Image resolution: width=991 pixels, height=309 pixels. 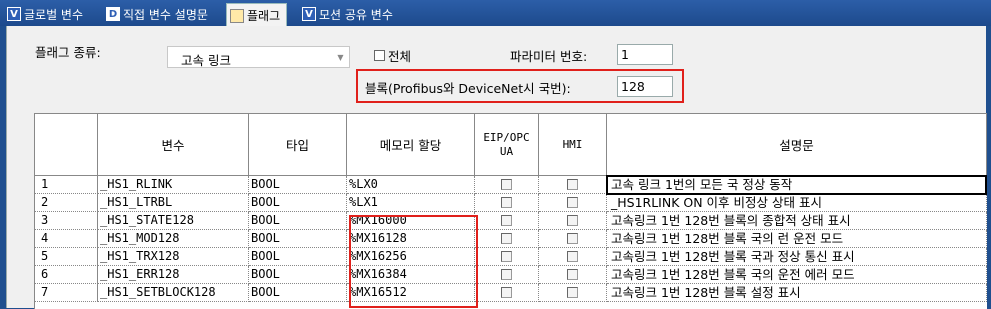 What do you see at coordinates (507, 145) in the screenshot?
I see `col-header-eip-opc-ua: EIP/OPC UA` at bounding box center [507, 145].